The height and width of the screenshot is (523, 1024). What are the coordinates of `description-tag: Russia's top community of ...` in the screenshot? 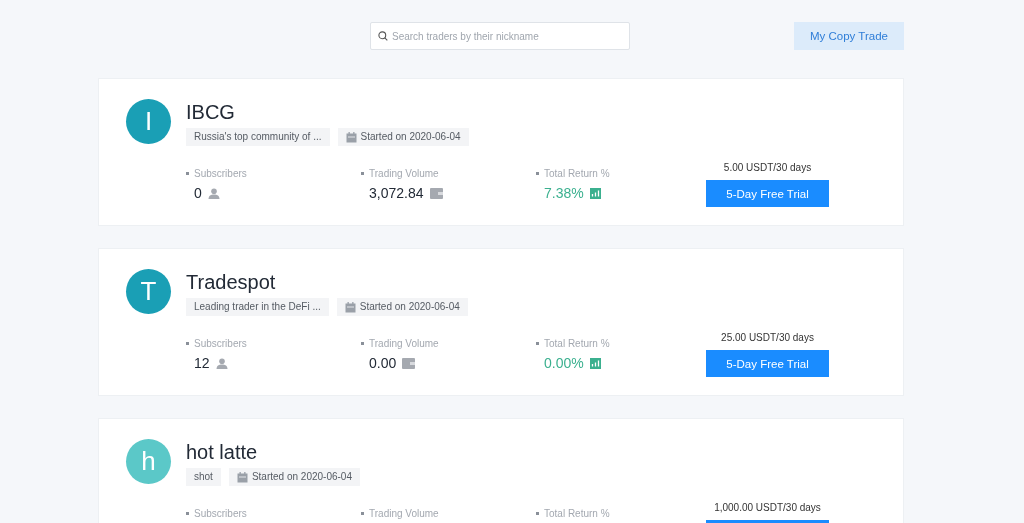 It's located at (258, 137).